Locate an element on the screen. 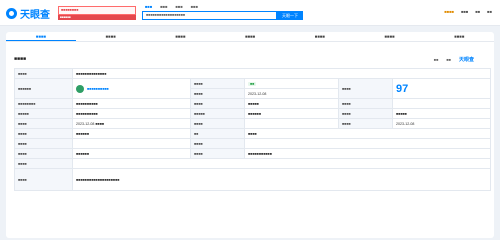 The height and width of the screenshot is (240, 500). avatar is located at coordinates (80, 88).